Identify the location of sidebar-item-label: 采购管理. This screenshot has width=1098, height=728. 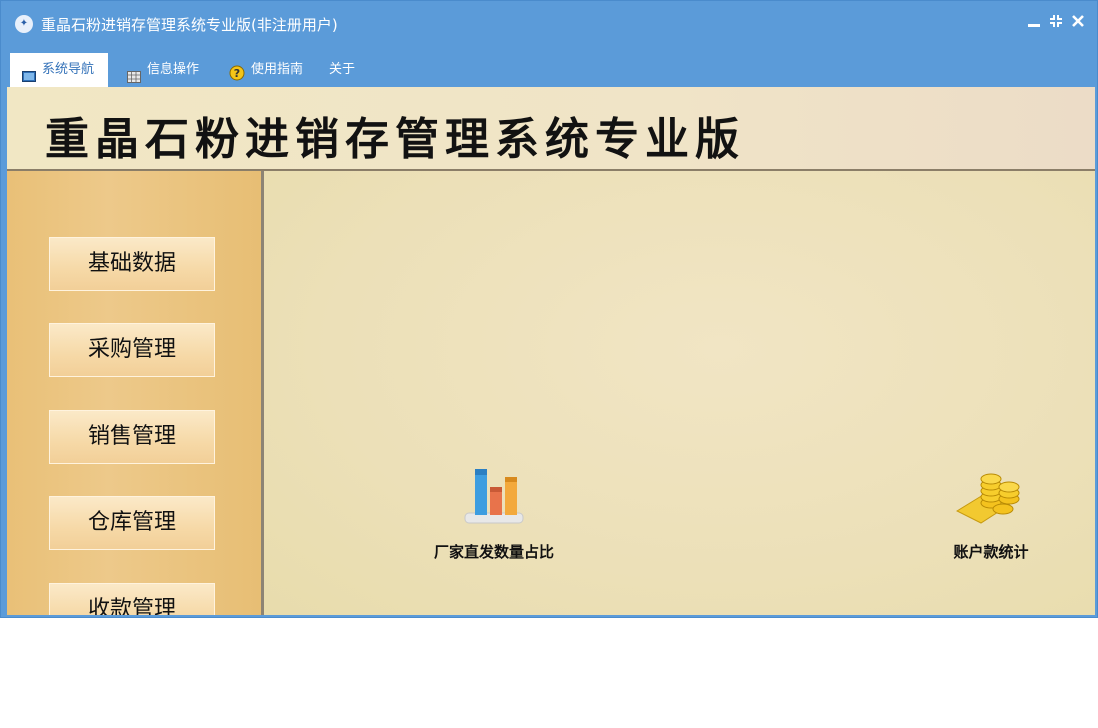
(131, 349).